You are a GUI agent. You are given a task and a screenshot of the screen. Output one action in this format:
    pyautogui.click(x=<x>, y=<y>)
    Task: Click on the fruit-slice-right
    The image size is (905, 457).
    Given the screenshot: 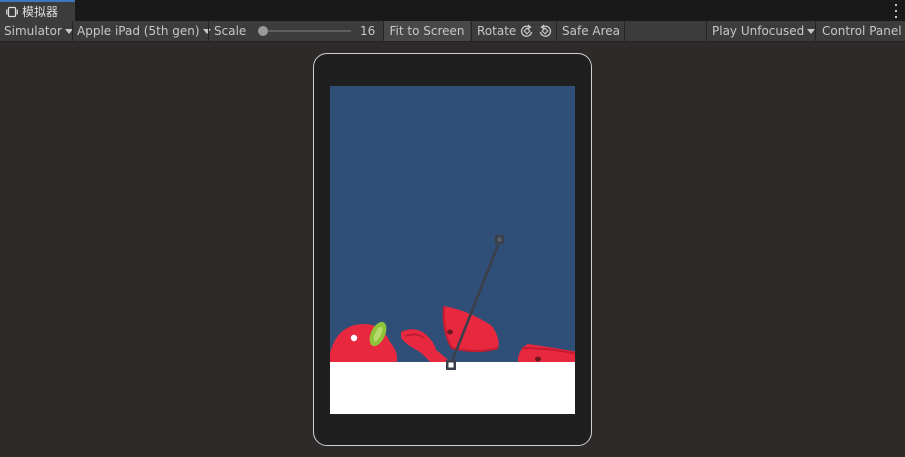 What is the action you would take?
    pyautogui.click(x=546, y=353)
    